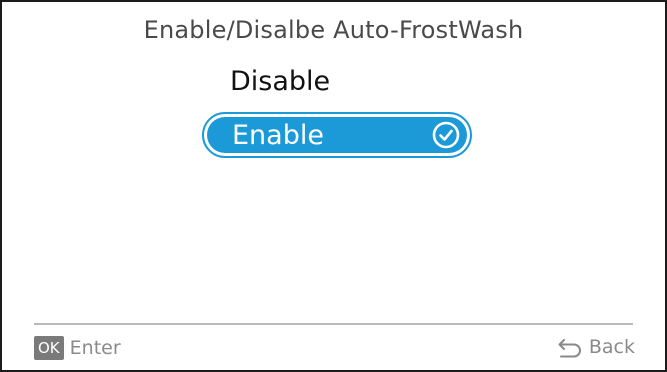  Describe the element at coordinates (570, 347) in the screenshot. I see `back-arrow-icon` at that location.